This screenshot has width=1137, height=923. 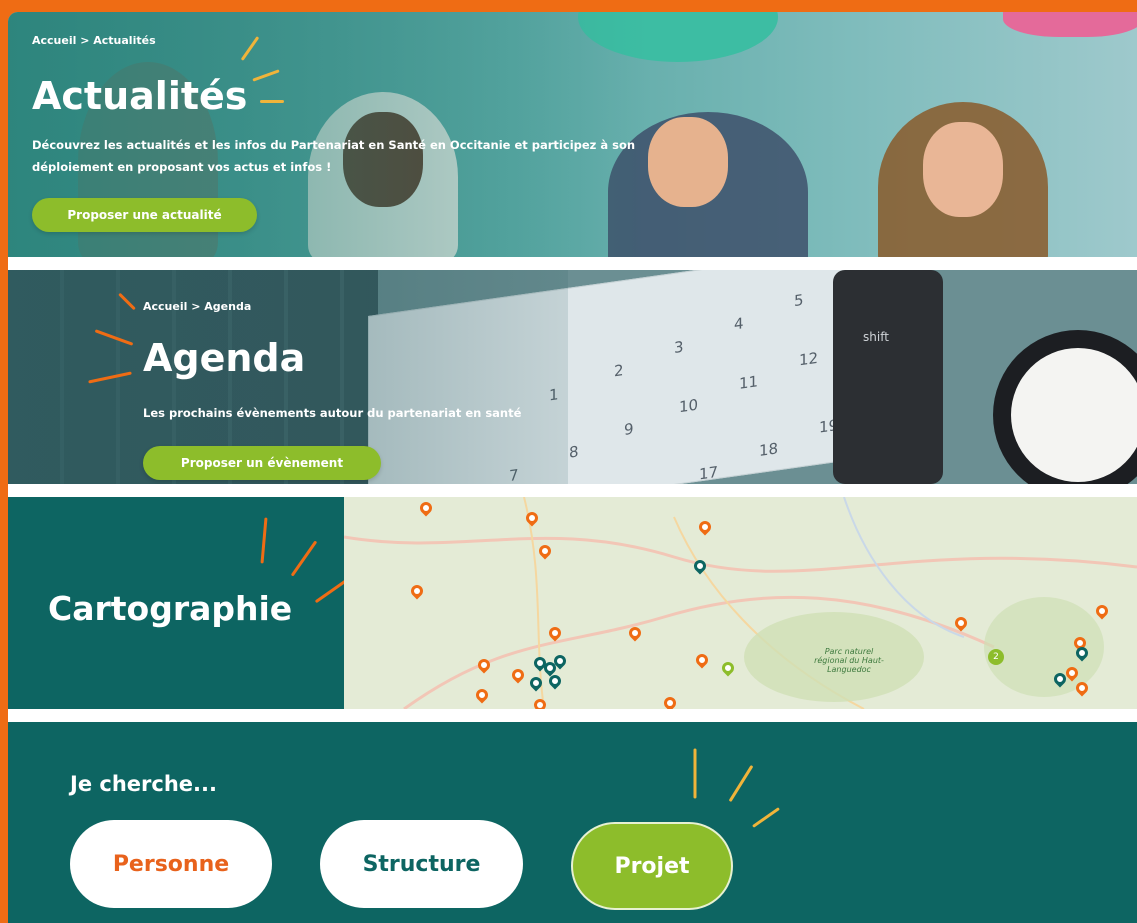 I want to click on page-title: Agenda, so click(x=224, y=358).